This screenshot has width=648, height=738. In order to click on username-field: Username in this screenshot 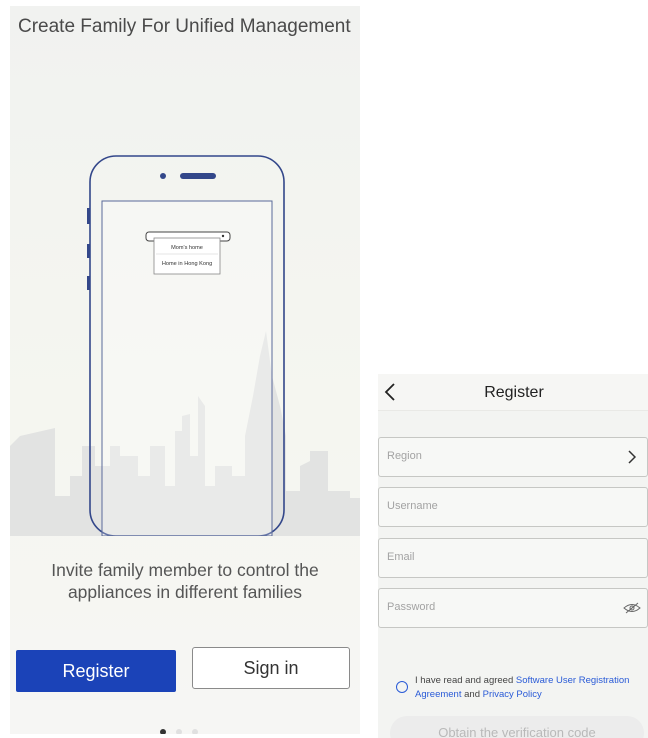, I will do `click(513, 507)`.